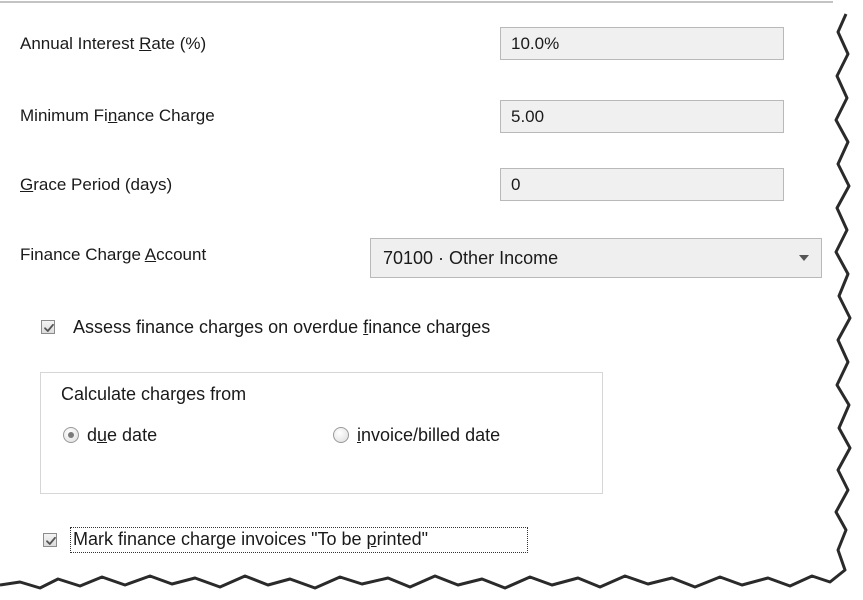 The height and width of the screenshot is (600, 863). Describe the element at coordinates (341, 435) in the screenshot. I see `invoice-billed-date-radio` at that location.